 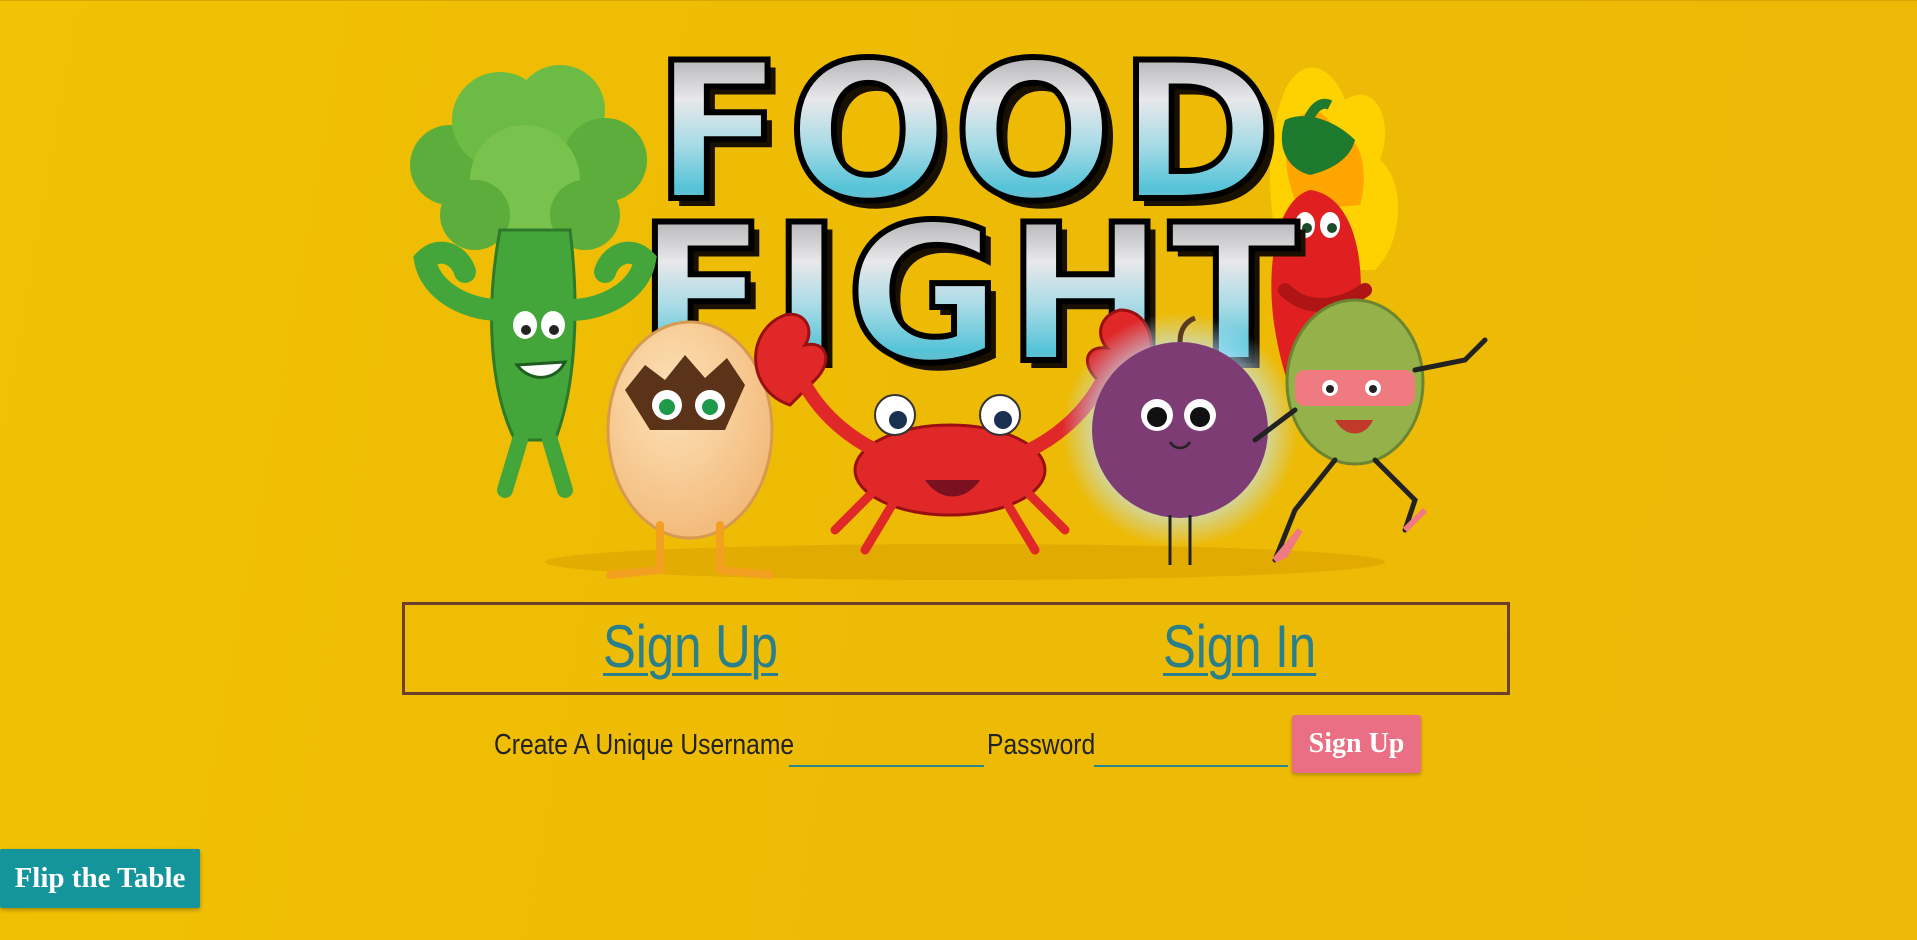 I want to click on tab-sign-up: Sign Up, so click(x=690, y=647).